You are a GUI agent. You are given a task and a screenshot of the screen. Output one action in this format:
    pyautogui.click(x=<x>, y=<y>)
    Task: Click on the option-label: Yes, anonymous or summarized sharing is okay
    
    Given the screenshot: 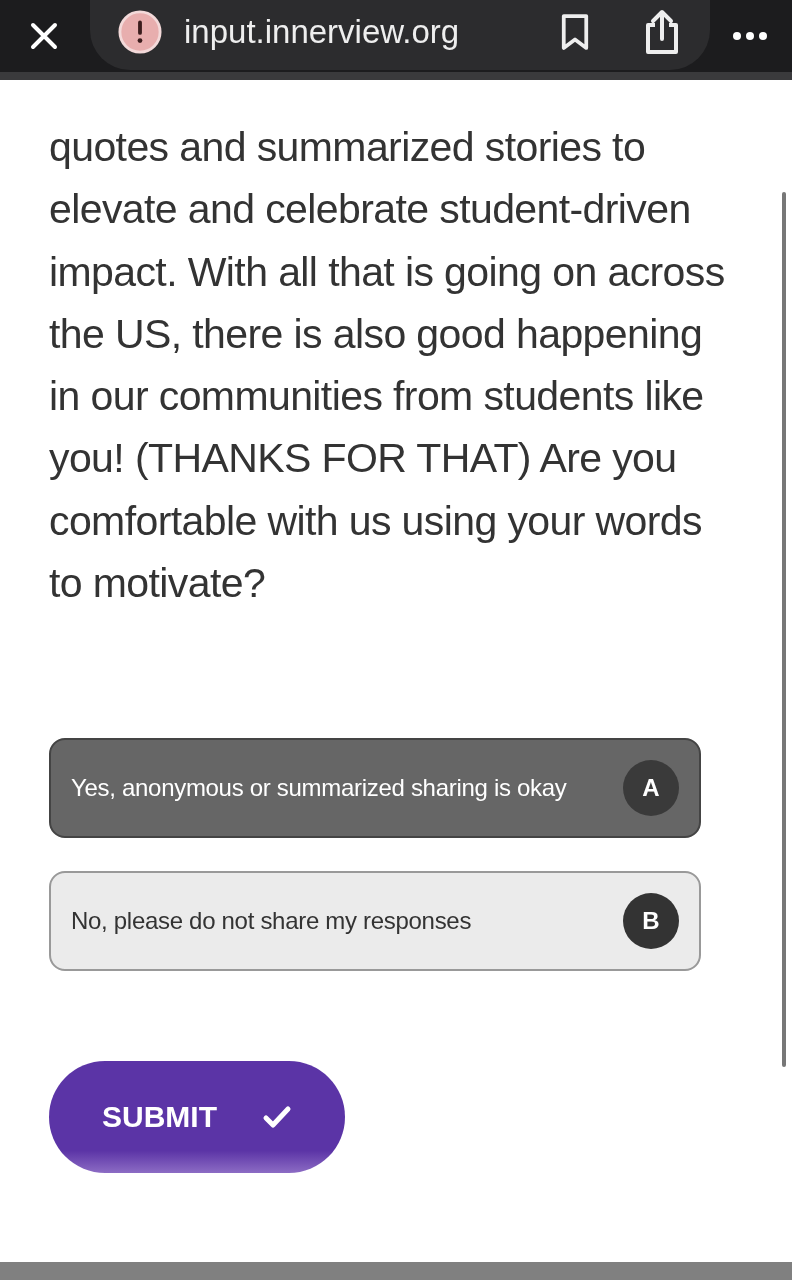 What is the action you would take?
    pyautogui.click(x=319, y=788)
    